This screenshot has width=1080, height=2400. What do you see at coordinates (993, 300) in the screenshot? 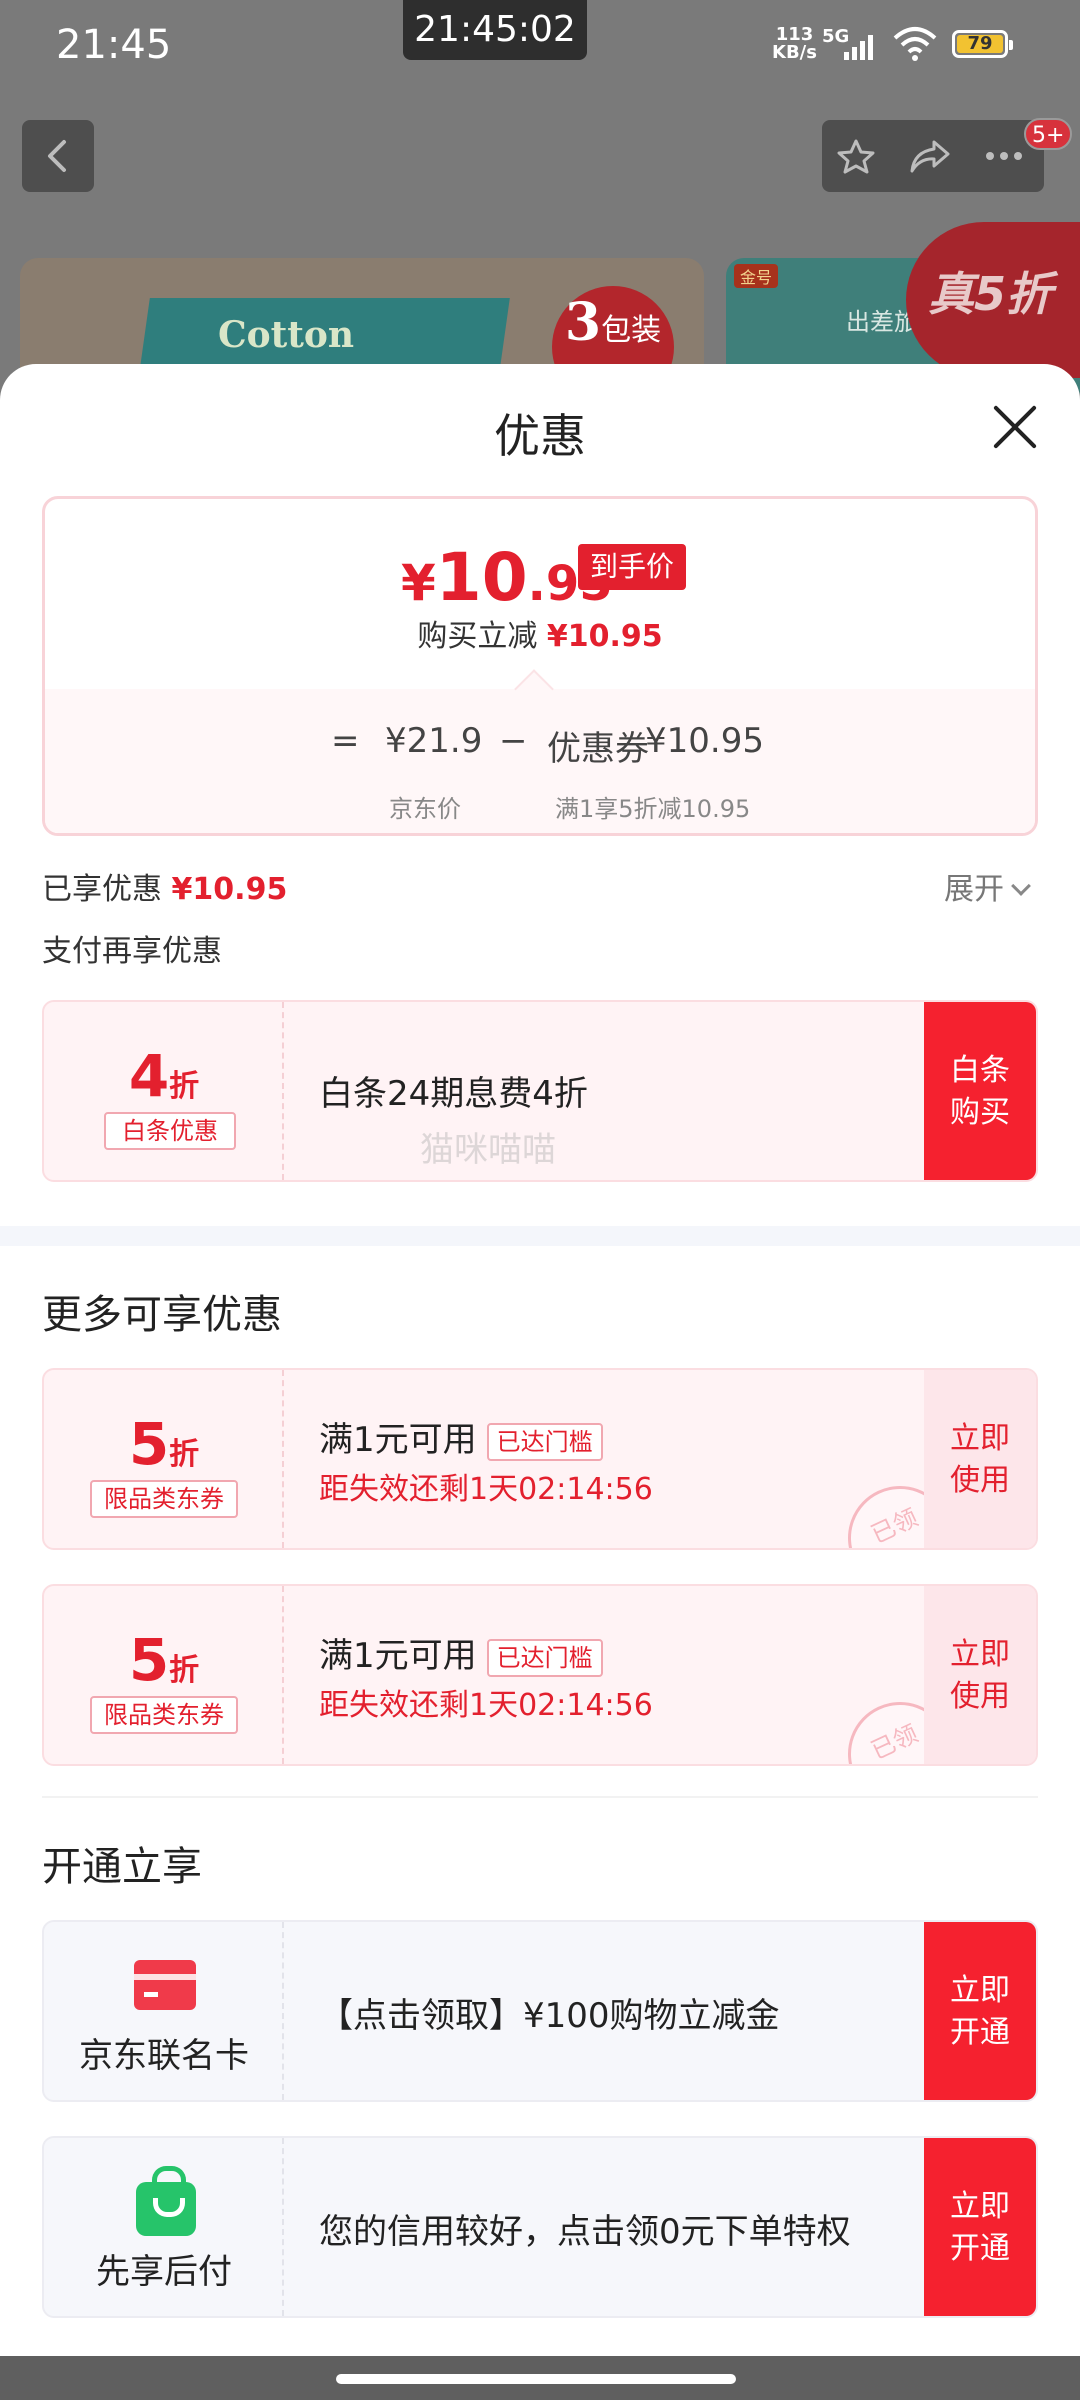
I see `promo-badge: 真5折` at bounding box center [993, 300].